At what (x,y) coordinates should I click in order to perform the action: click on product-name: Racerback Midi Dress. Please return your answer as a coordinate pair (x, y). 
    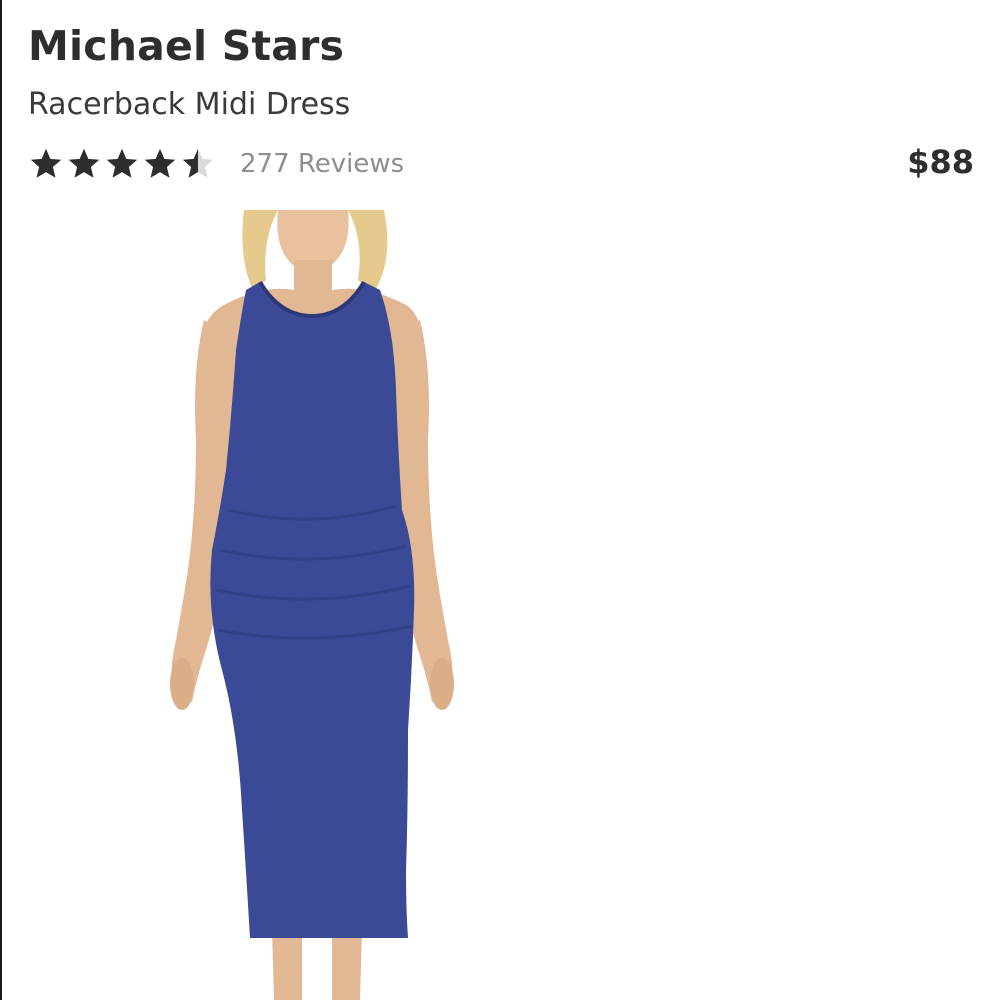
    Looking at the image, I should click on (189, 104).